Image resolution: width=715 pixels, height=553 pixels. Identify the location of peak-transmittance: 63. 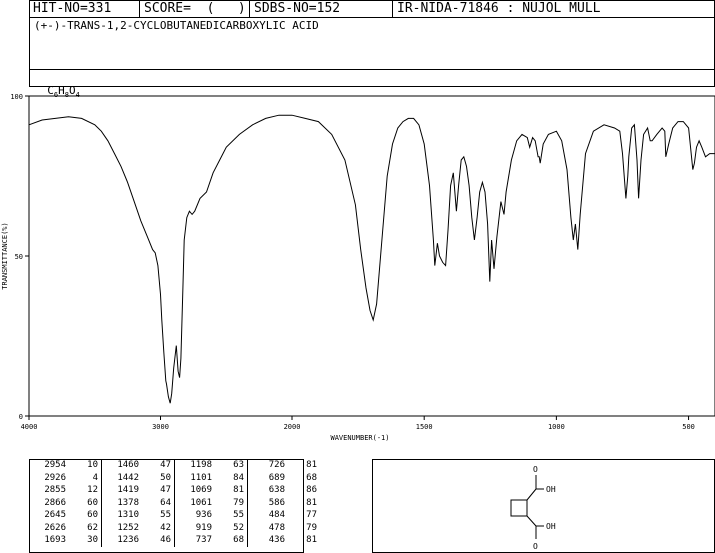
(231, 465).